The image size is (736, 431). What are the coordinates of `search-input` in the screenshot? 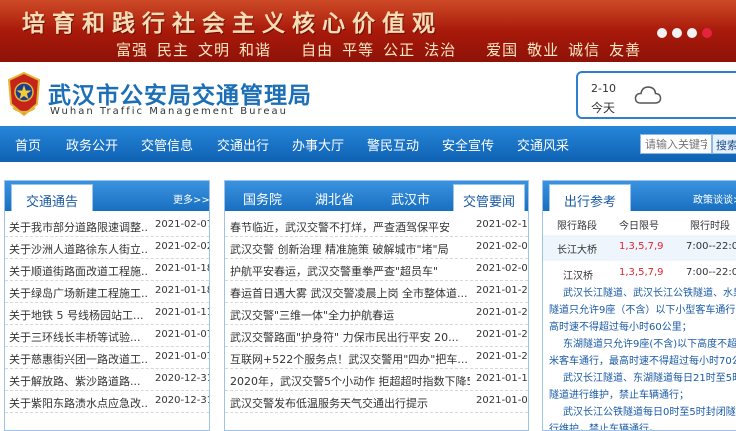 It's located at (676, 144).